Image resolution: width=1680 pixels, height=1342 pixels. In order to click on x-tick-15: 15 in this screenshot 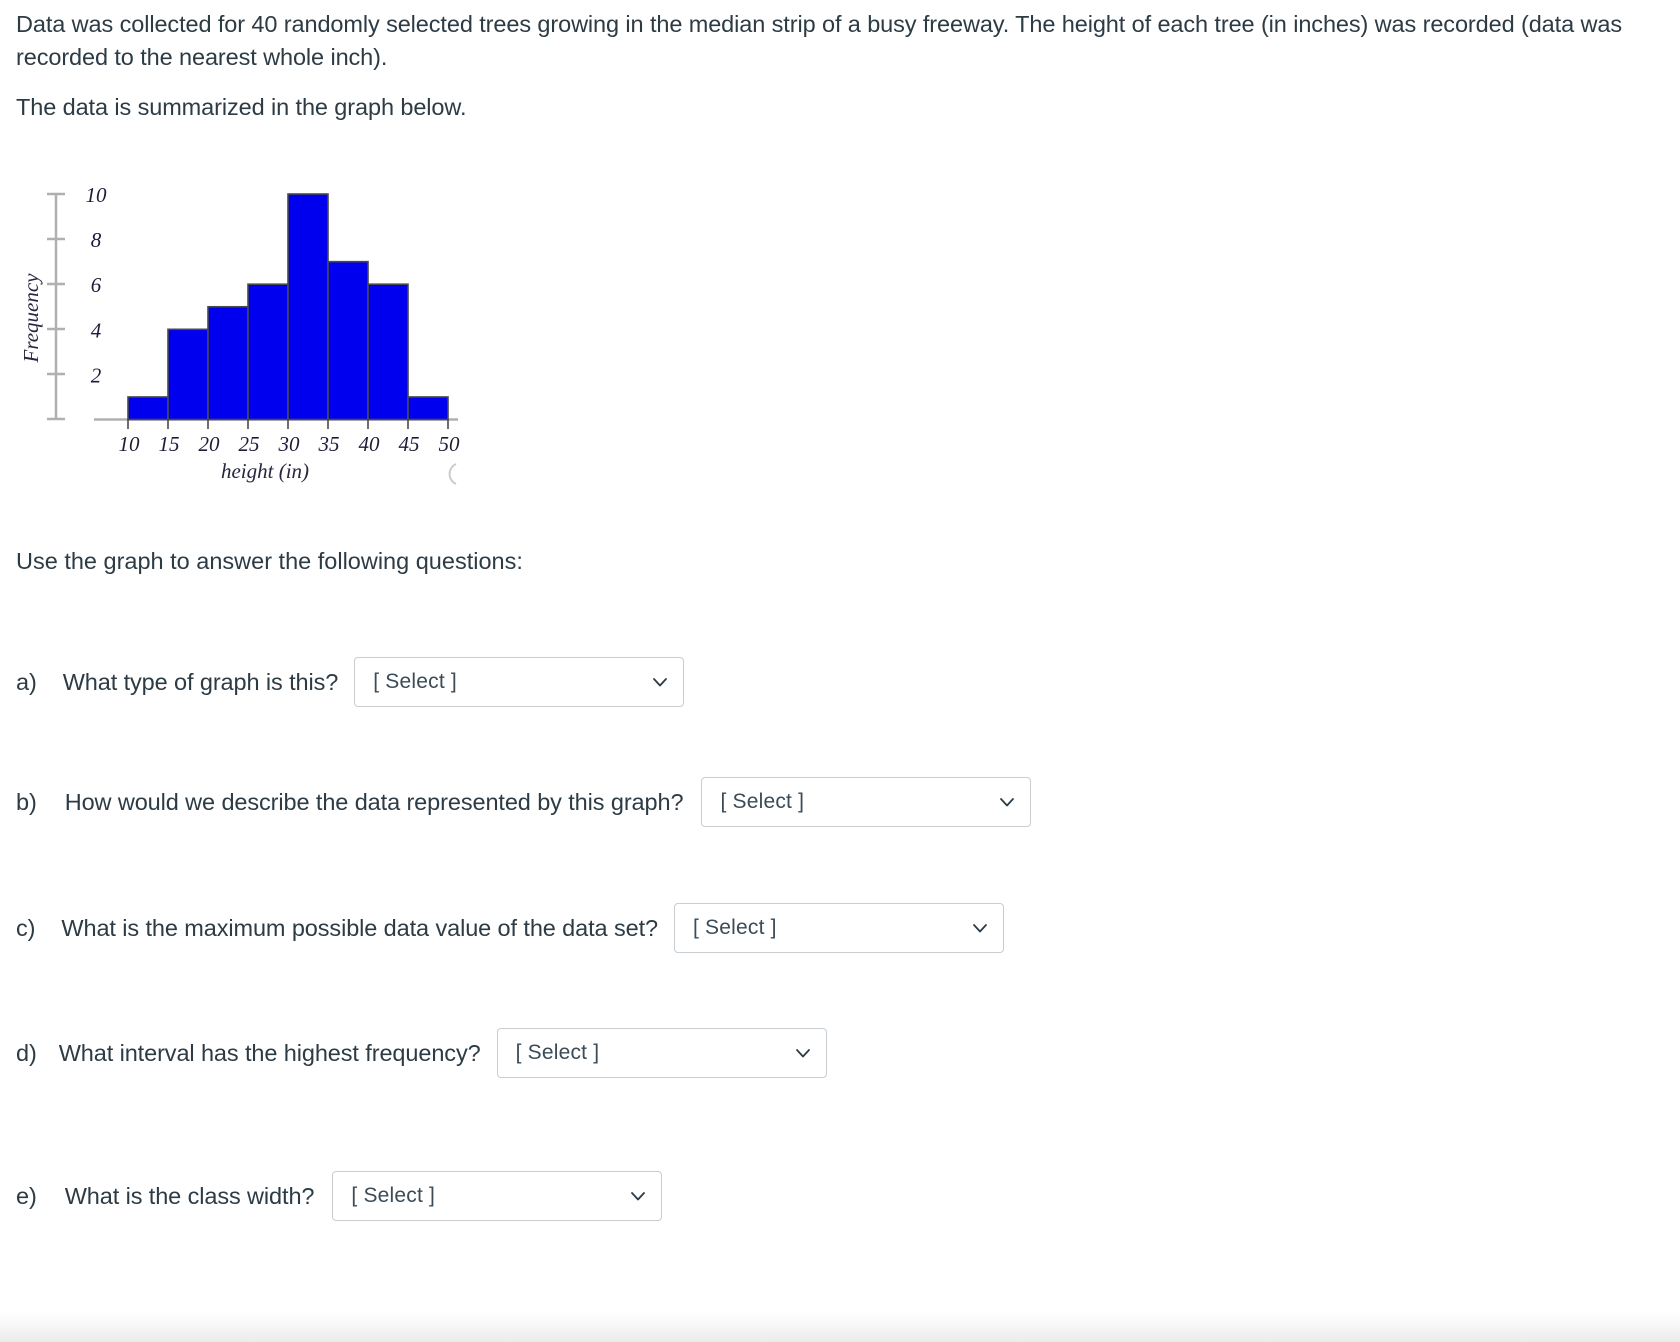, I will do `click(169, 444)`.